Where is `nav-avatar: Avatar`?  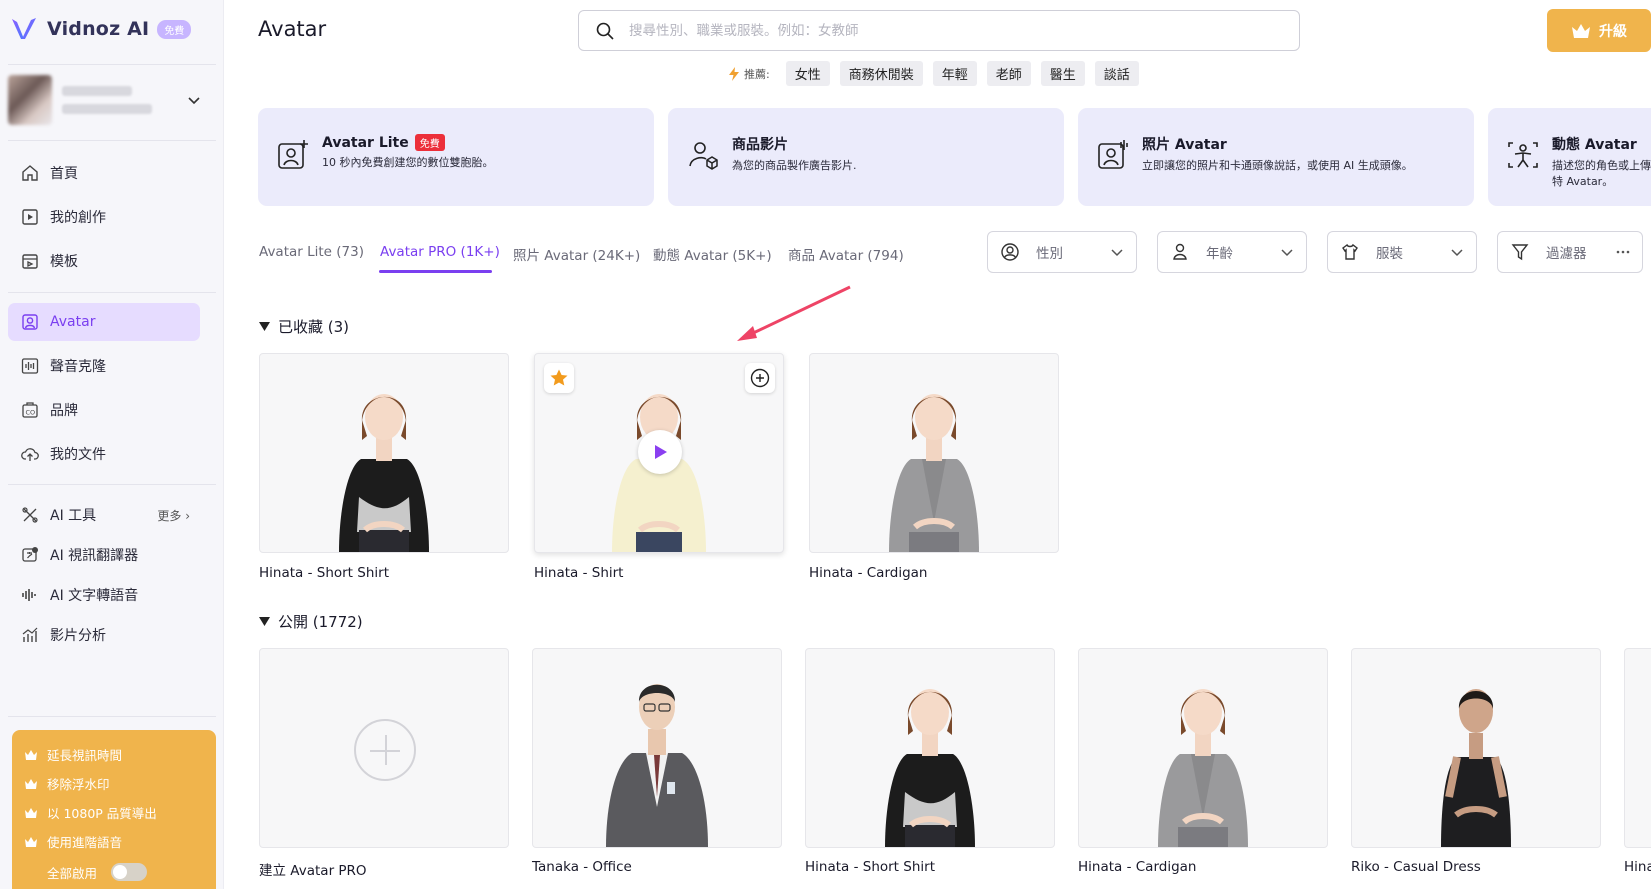
nav-avatar: Avatar is located at coordinates (104, 322).